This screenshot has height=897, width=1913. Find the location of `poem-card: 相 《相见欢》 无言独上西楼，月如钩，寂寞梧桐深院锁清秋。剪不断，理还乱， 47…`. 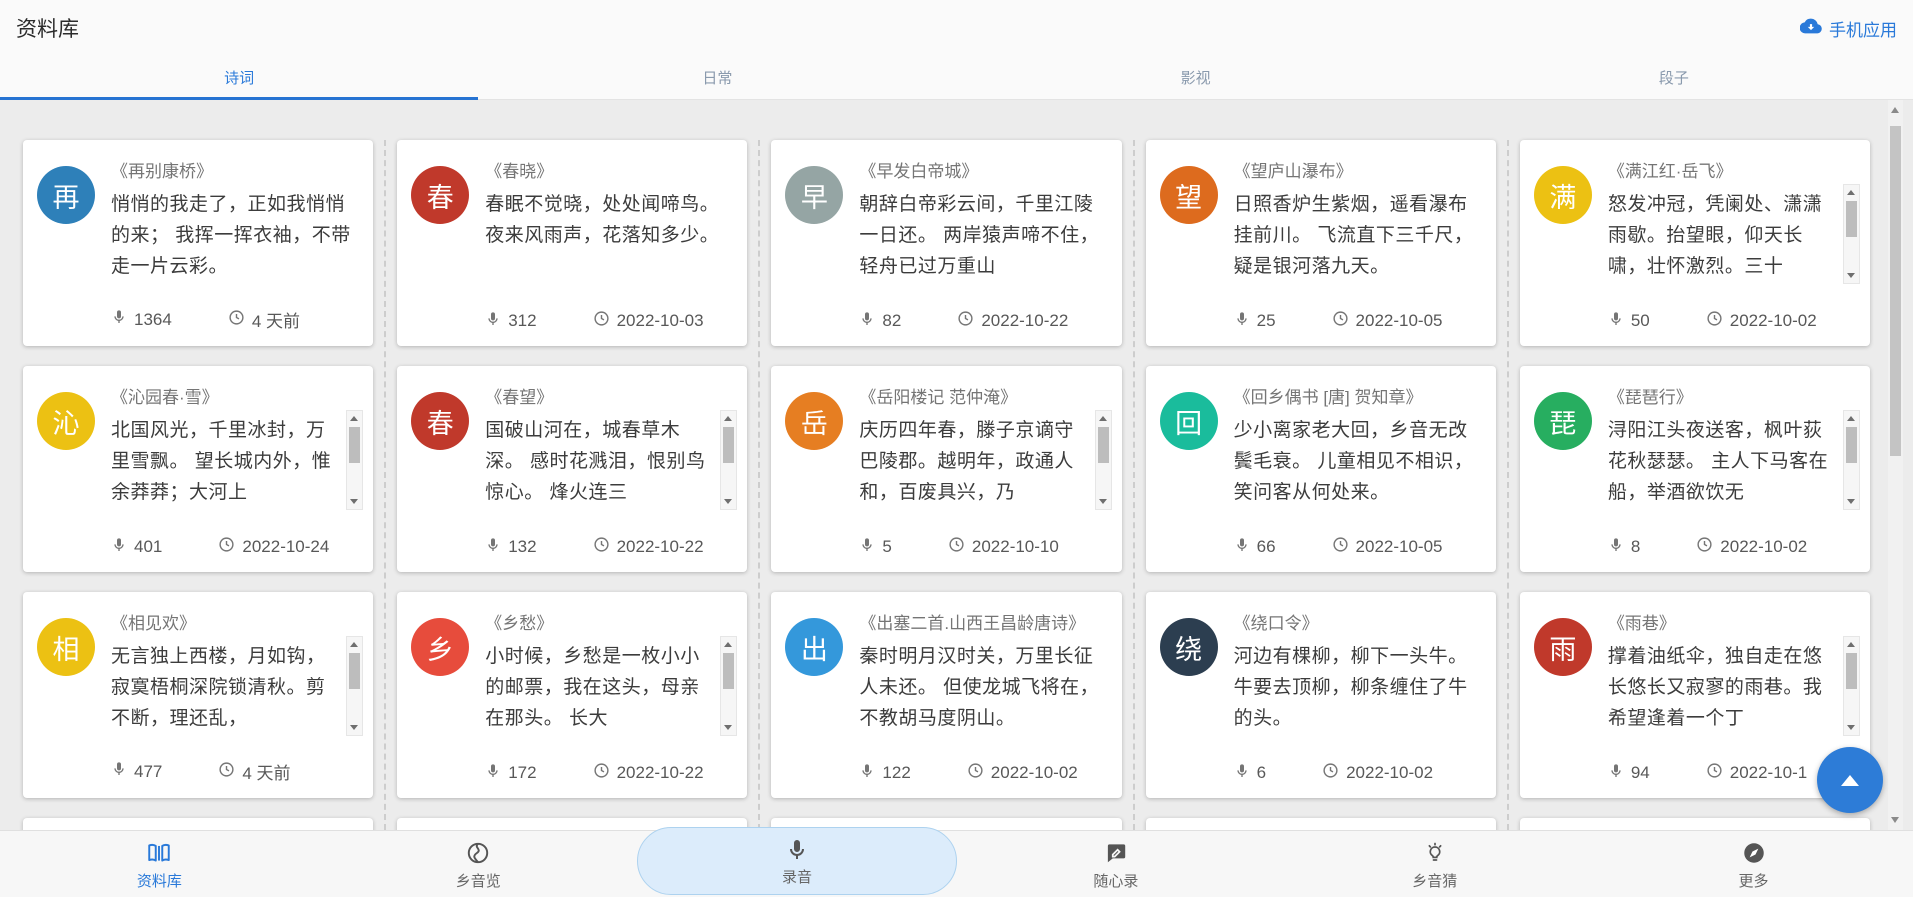

poem-card: 相 《相见欢》 无言独上西楼，月如钩，寂寞梧桐深院锁清秋。剪不断，理还乱， 47… is located at coordinates (198, 695).